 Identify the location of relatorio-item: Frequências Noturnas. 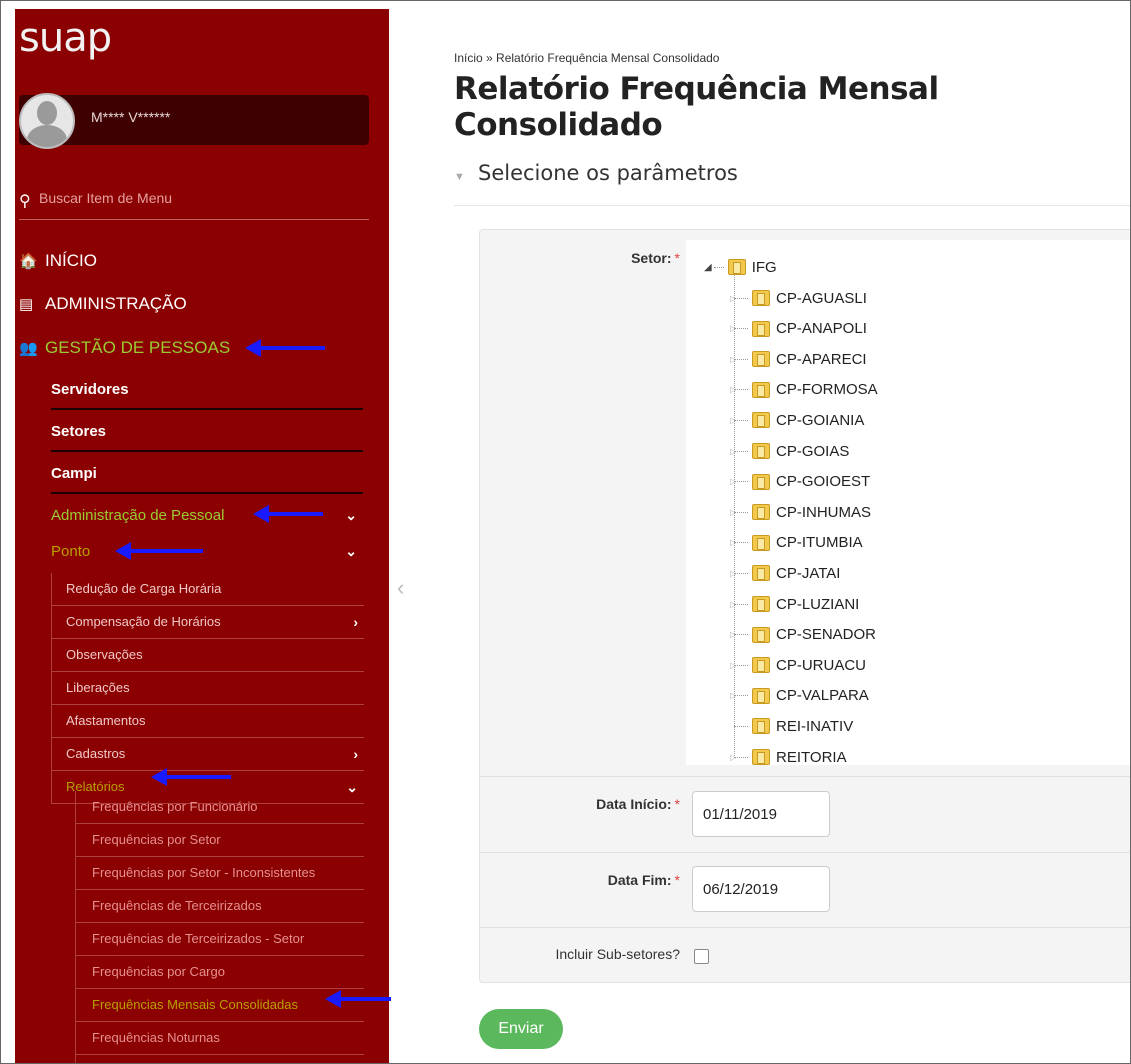
(220, 1038).